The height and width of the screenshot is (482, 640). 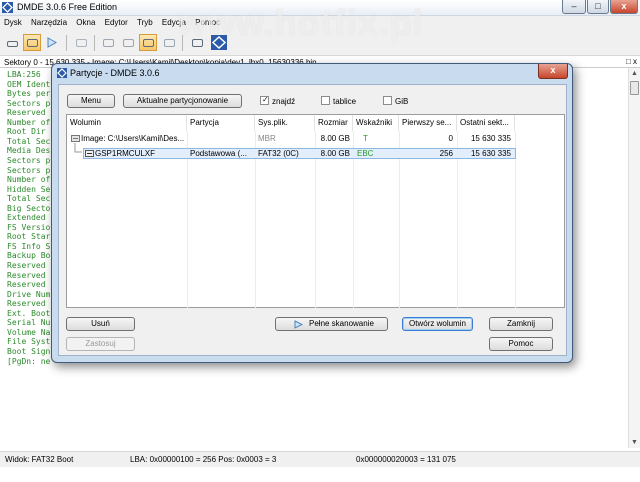 What do you see at coordinates (144, 21) in the screenshot?
I see `menu-mode: Tryb` at bounding box center [144, 21].